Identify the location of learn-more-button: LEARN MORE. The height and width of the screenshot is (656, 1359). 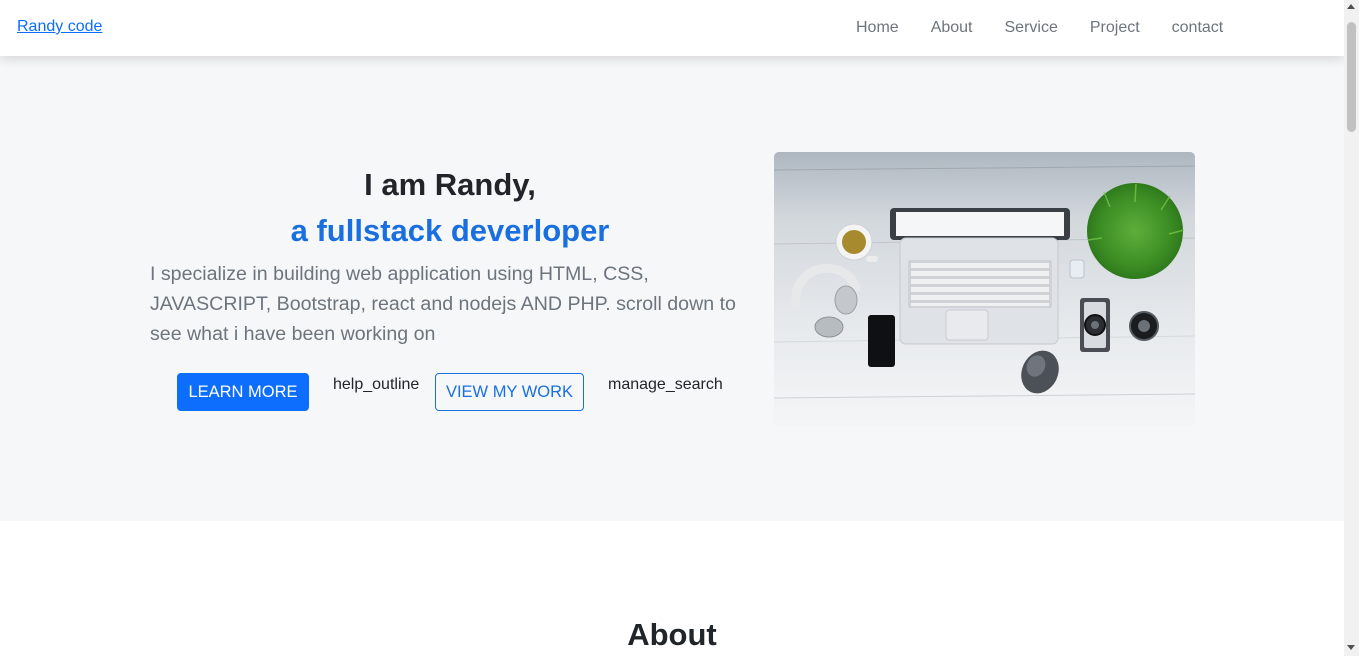
(243, 392).